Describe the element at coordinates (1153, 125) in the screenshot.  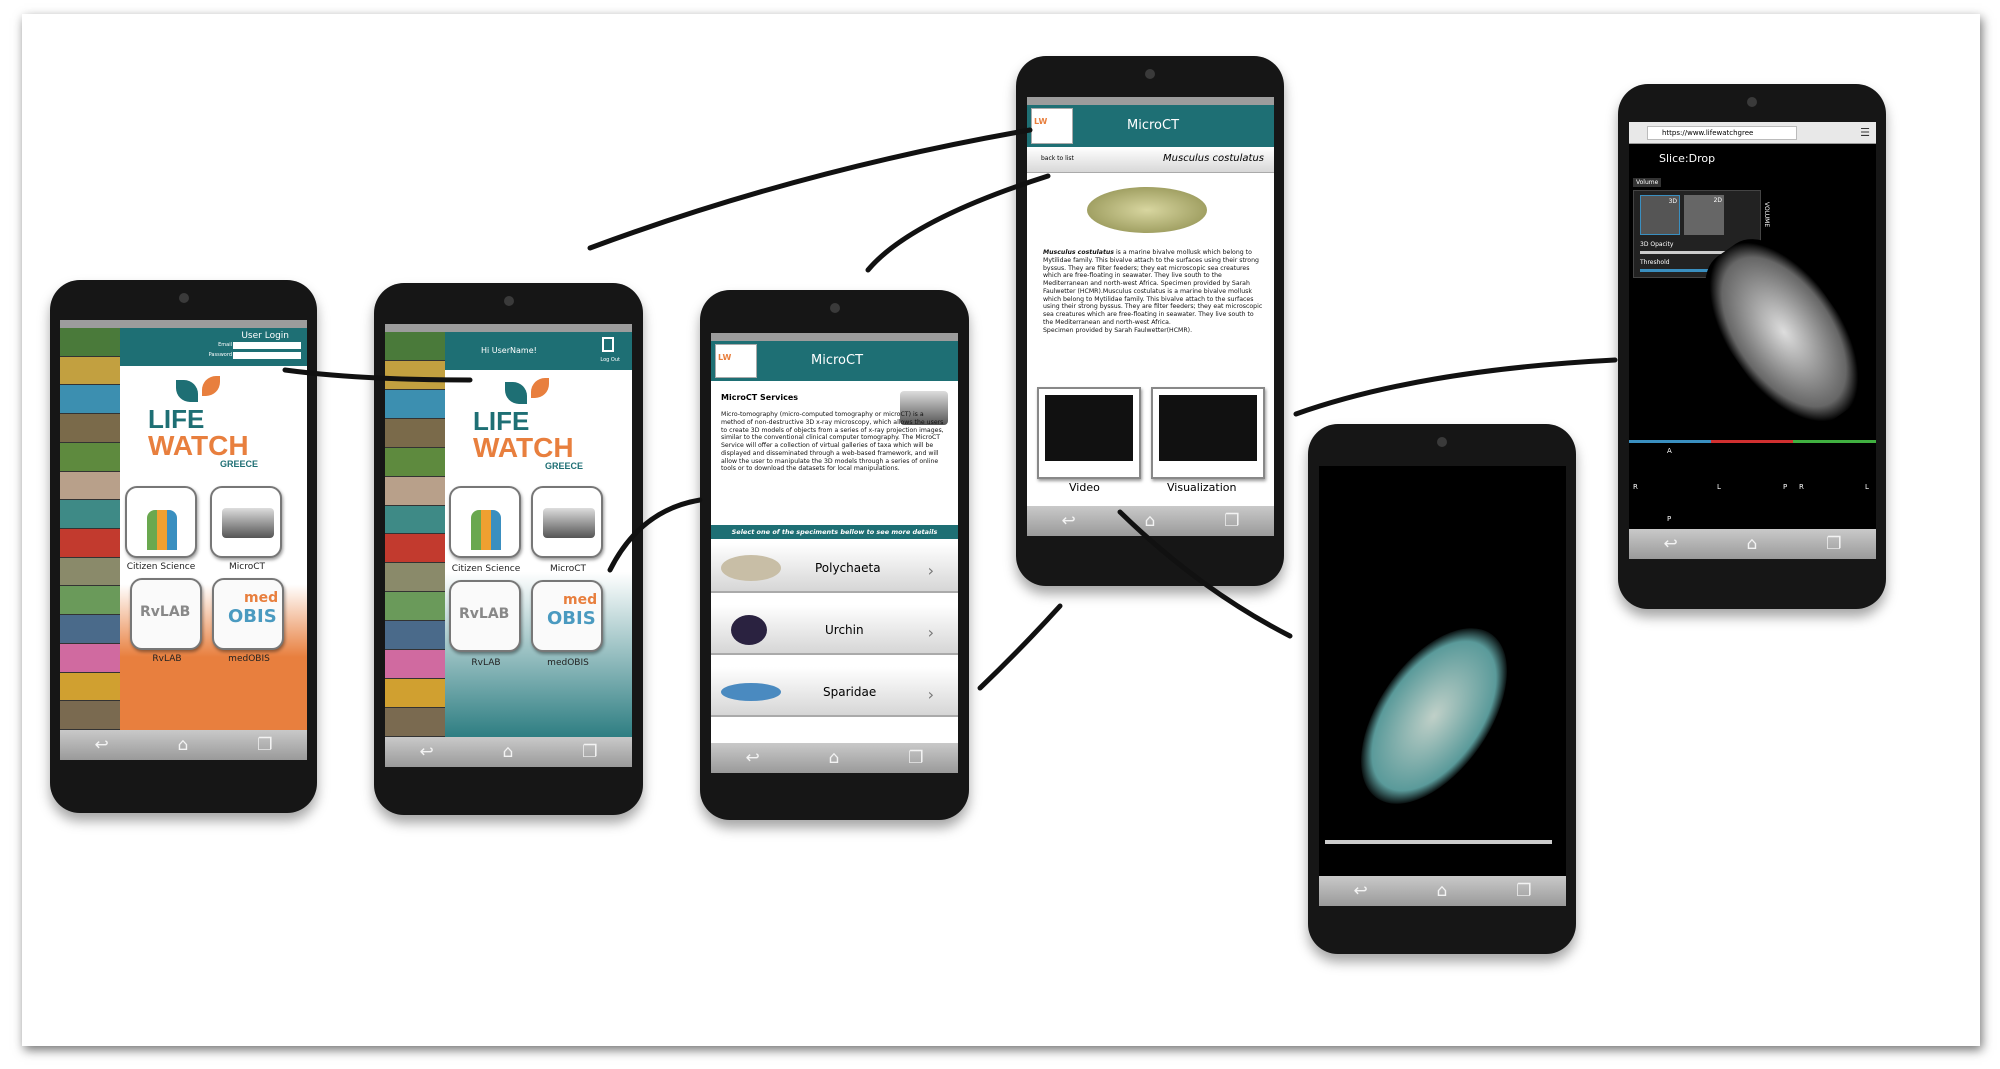
I see `specimen-title: MicroCT` at that location.